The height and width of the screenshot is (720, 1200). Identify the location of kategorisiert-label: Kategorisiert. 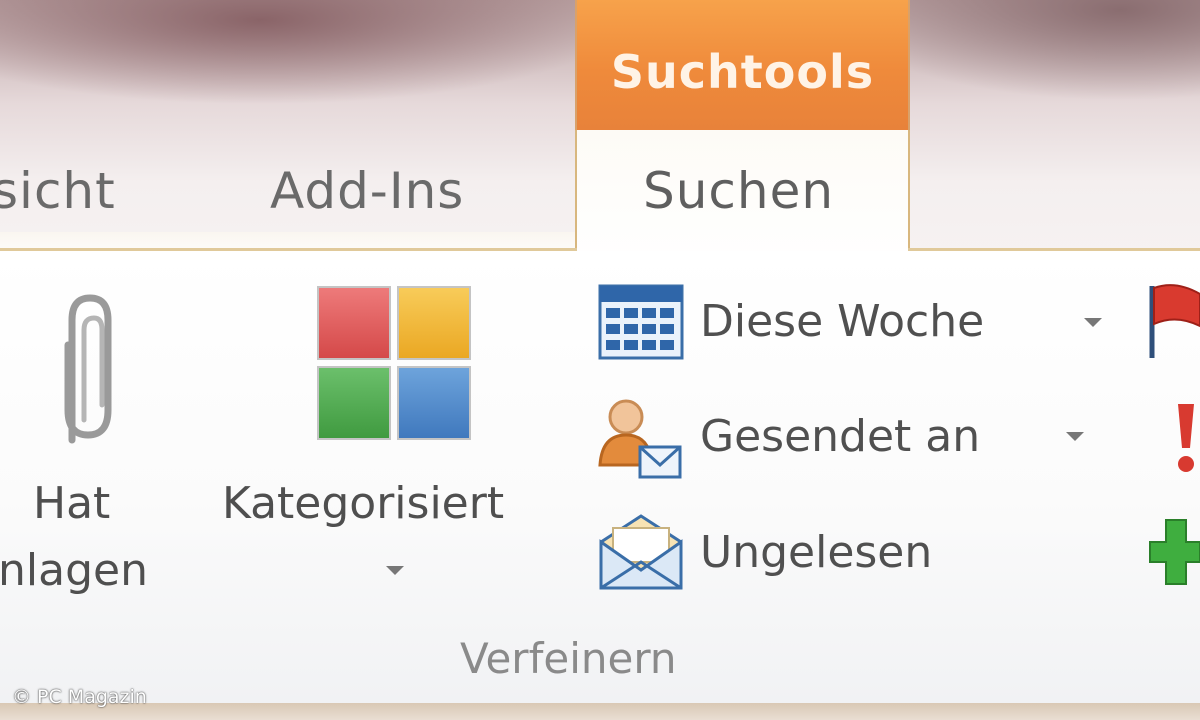
(363, 503).